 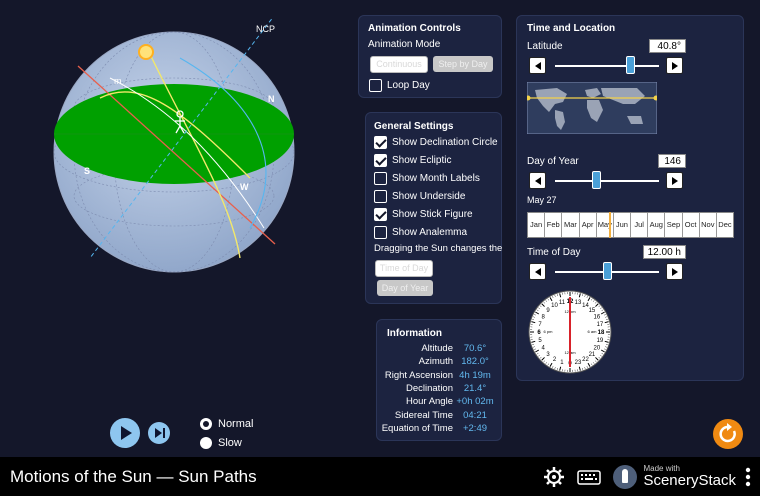 I want to click on month-cell: May, so click(x=605, y=225).